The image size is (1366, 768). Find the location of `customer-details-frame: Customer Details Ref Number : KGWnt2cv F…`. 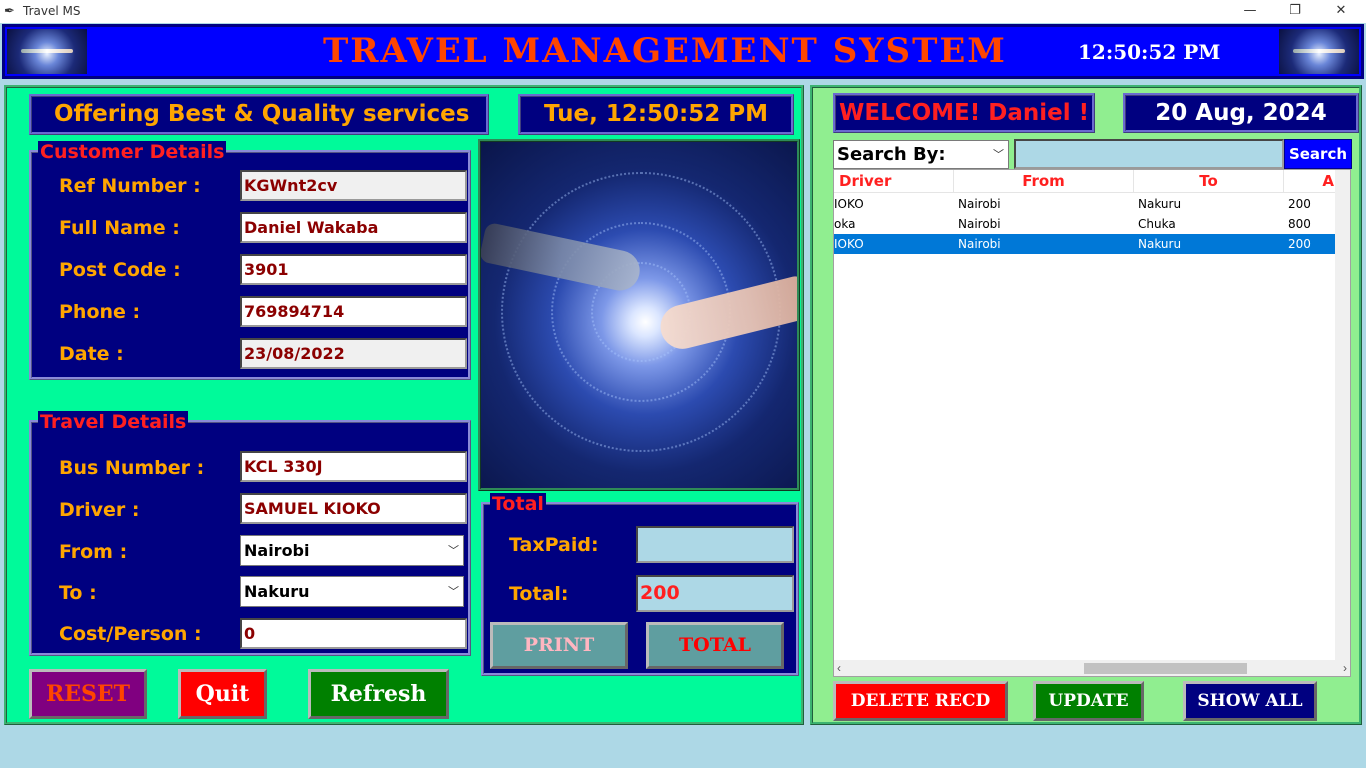

customer-details-frame: Customer Details Ref Number : KGWnt2cv F… is located at coordinates (250, 260).